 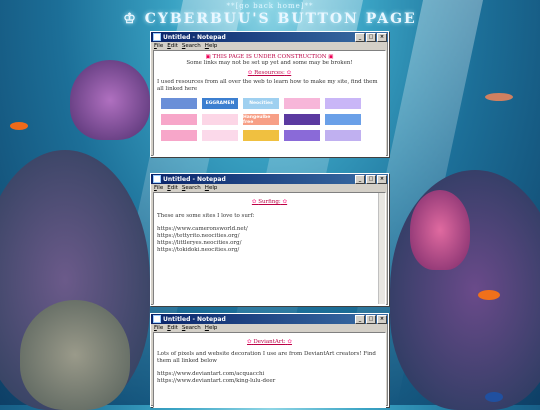 What do you see at coordinates (494, 397) in the screenshot?
I see `blue-fish` at bounding box center [494, 397].